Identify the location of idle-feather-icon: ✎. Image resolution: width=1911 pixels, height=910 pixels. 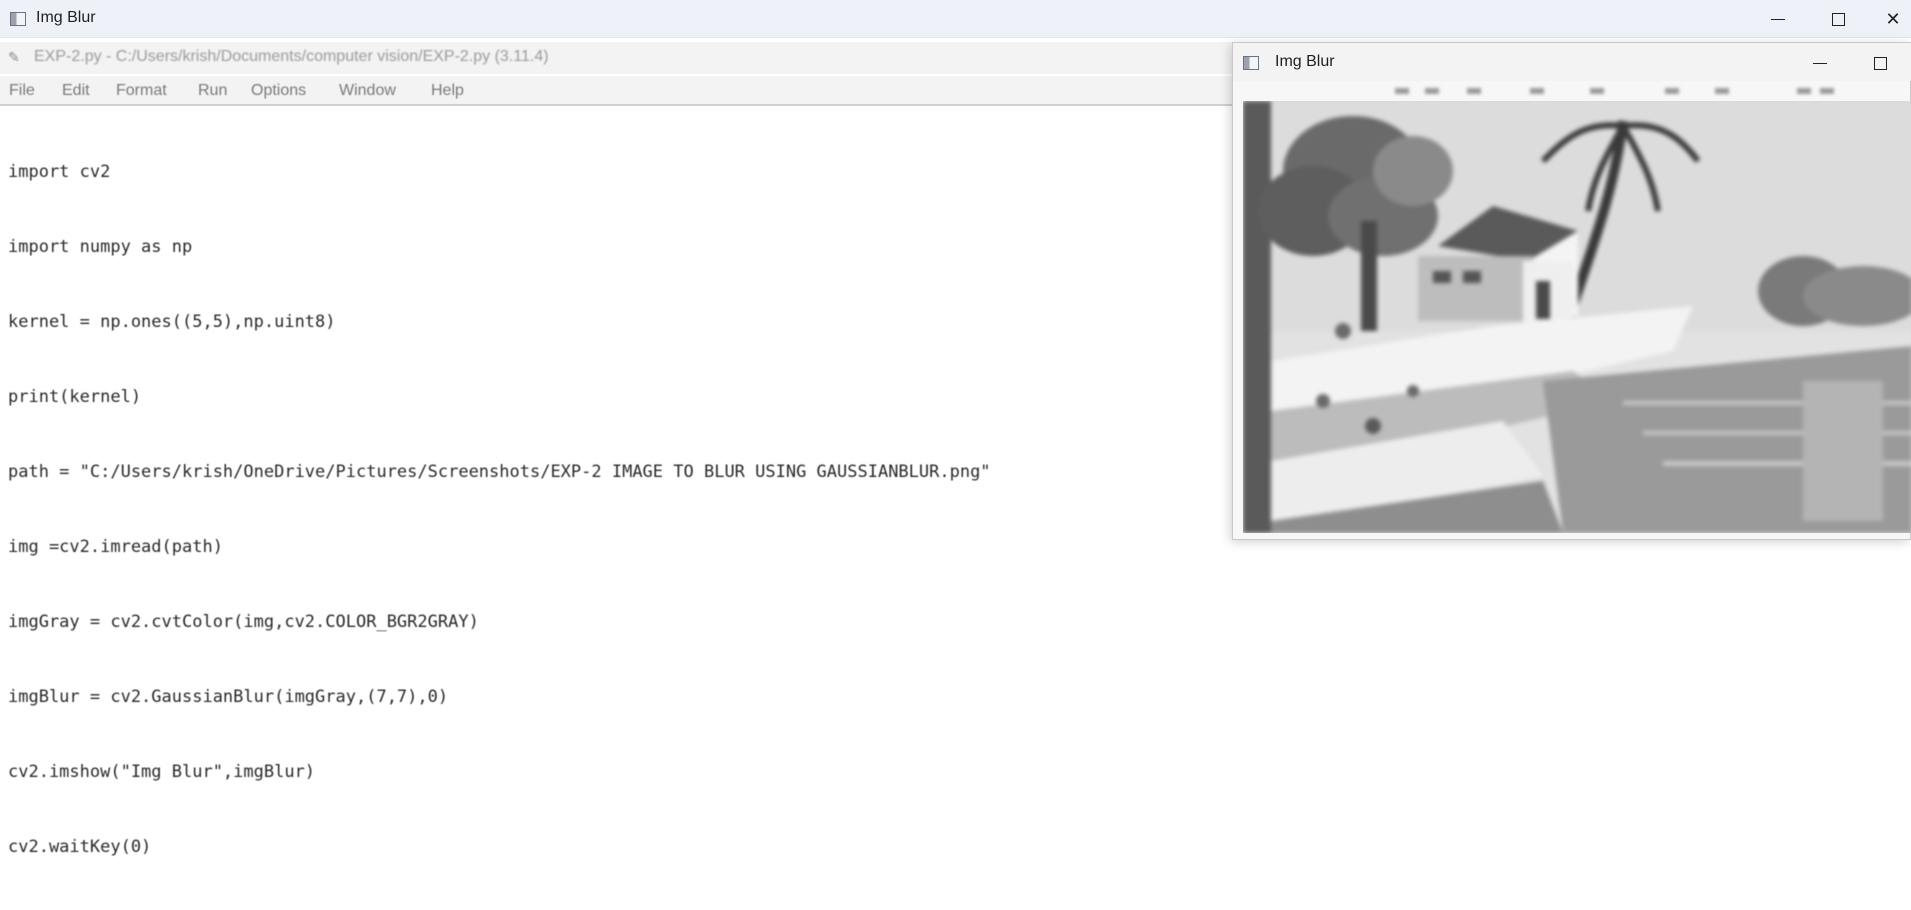
(14, 58).